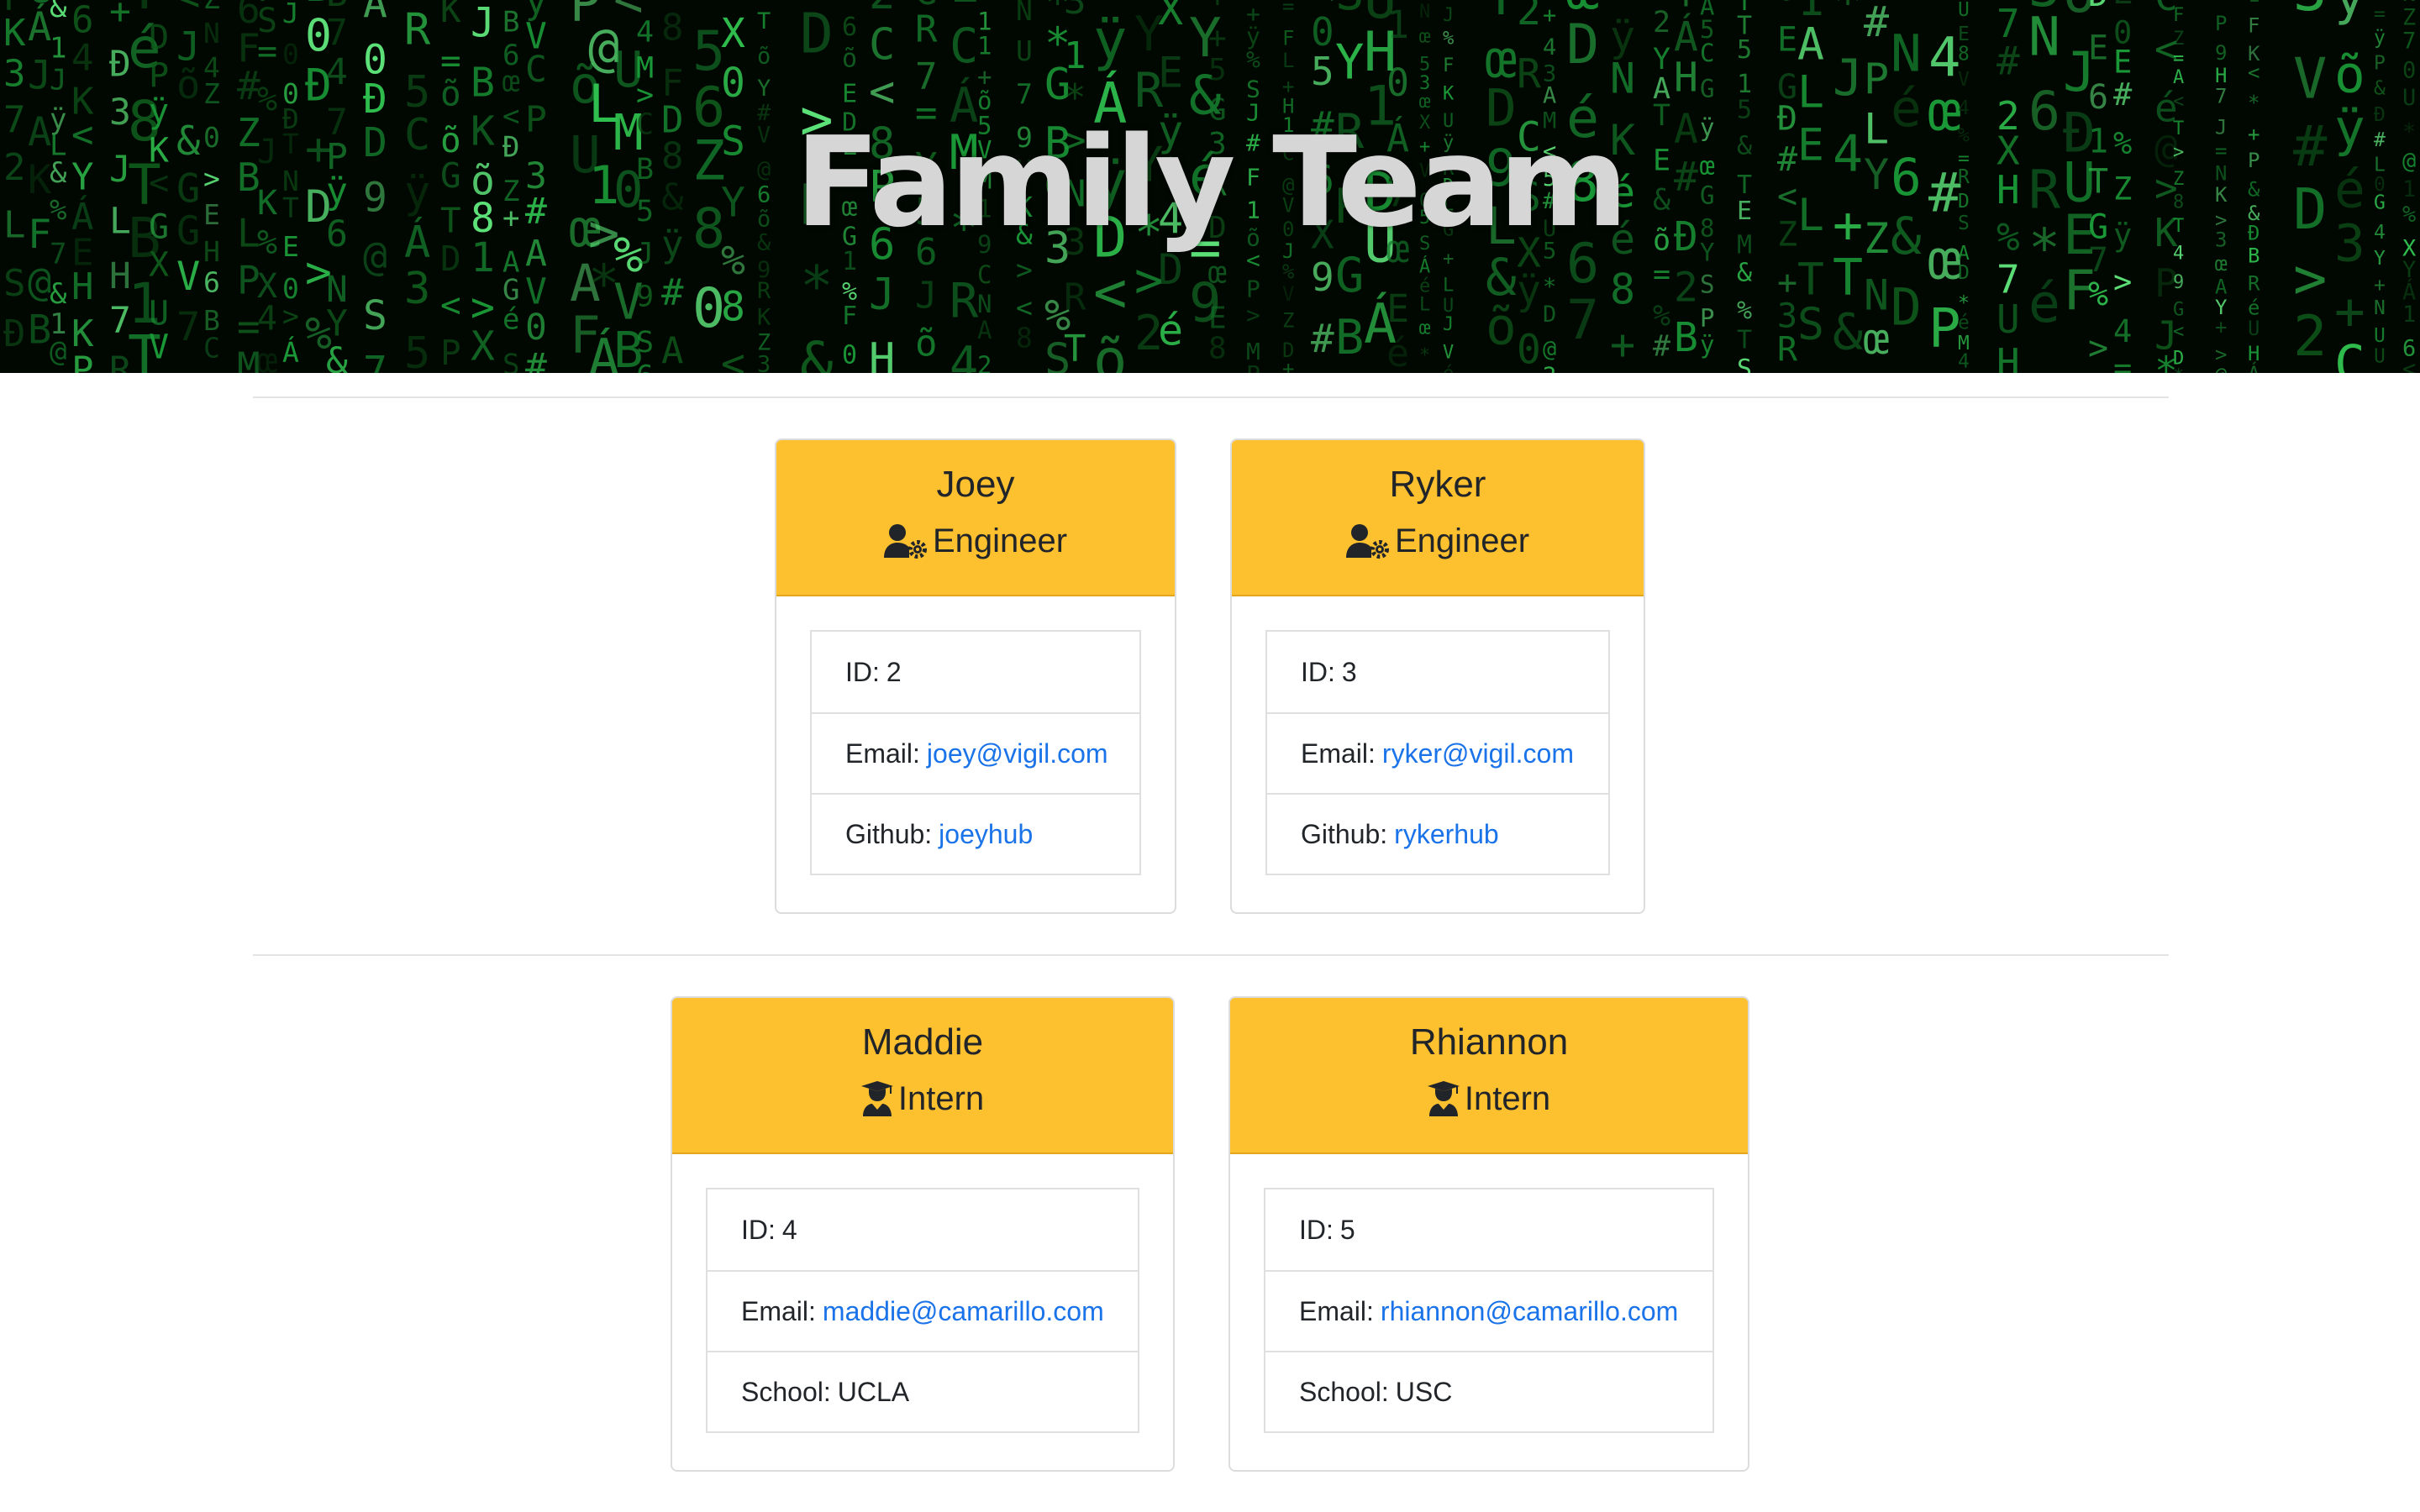 This screenshot has width=2420, height=1512. What do you see at coordinates (1424, 1391) in the screenshot?
I see `school-value: USC` at bounding box center [1424, 1391].